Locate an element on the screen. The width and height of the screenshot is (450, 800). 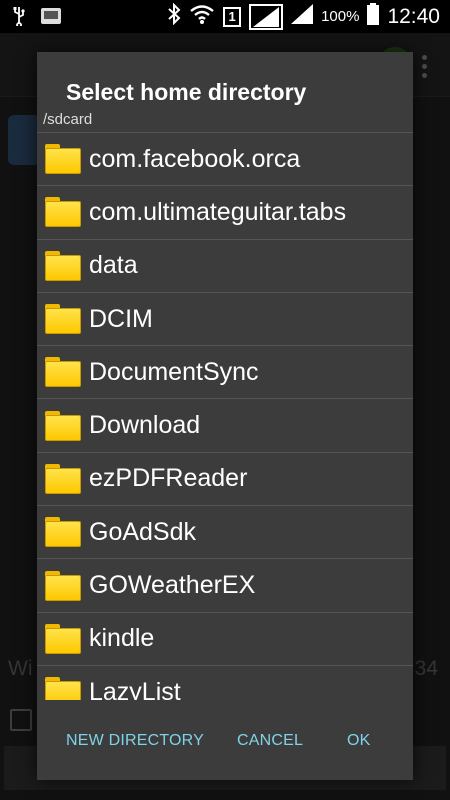
cancel-button: CANCEL is located at coordinates (270, 741).